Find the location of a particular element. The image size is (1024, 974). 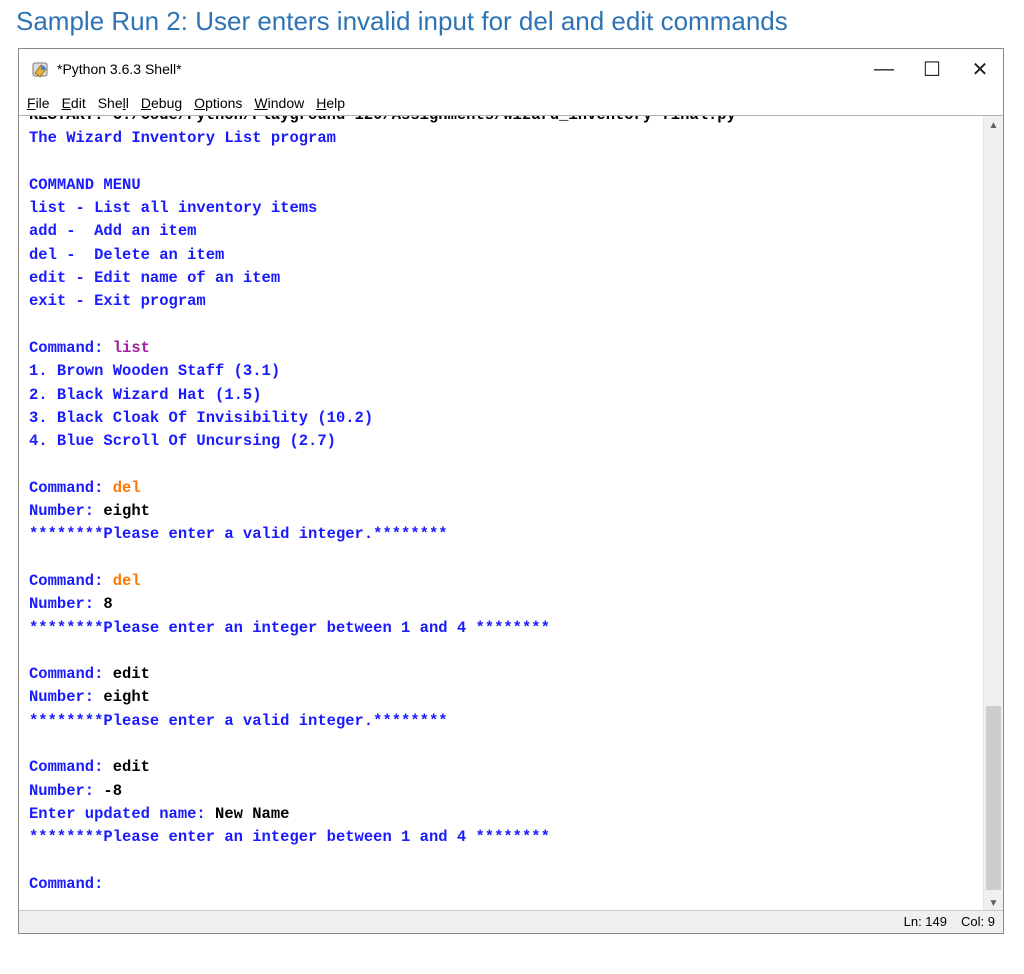

menu-item-text: She is located at coordinates (110, 103).